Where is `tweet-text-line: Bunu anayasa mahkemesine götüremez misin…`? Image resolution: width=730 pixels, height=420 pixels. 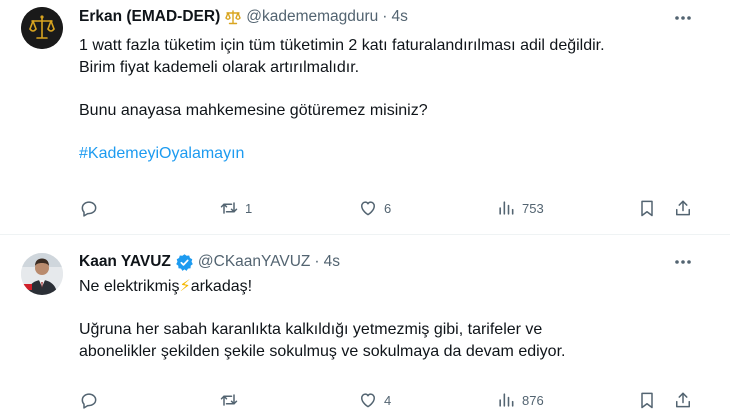
tweet-text-line: Bunu anayasa mahkemesine götüremez misin… is located at coordinates (253, 110).